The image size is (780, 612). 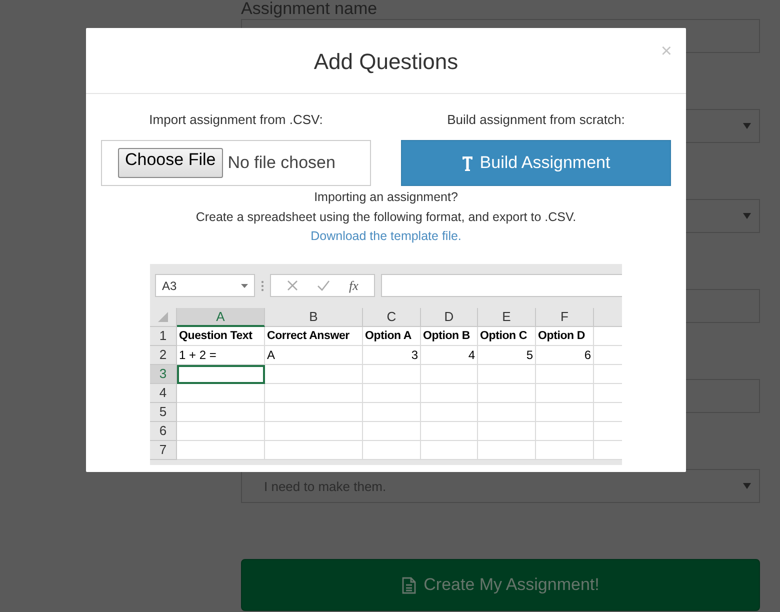 I want to click on column-header: D, so click(x=449, y=317).